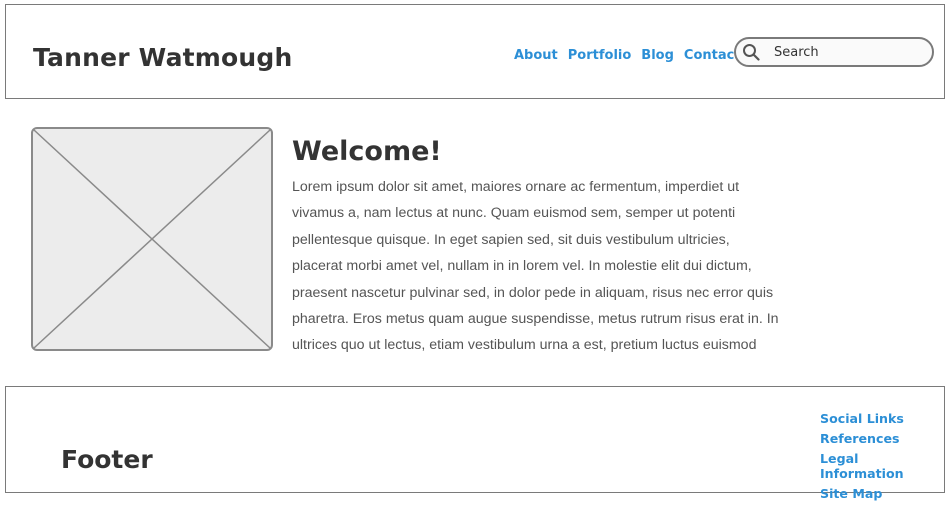 This screenshot has width=947, height=523. I want to click on footer-link-sitemap: Site Map, so click(882, 493).